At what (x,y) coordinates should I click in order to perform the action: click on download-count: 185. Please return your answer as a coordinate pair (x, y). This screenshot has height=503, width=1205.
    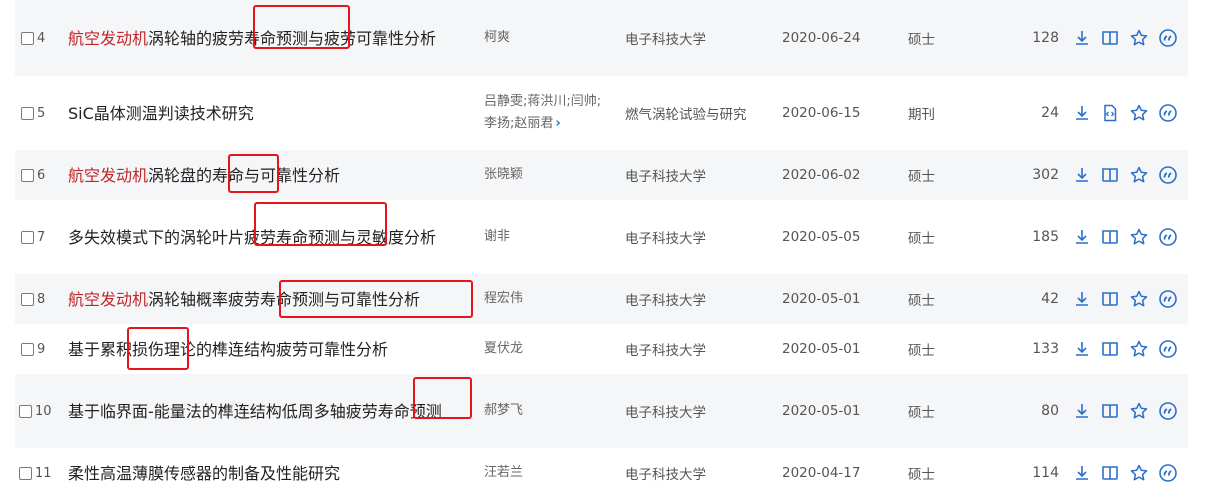
    Looking at the image, I should click on (1045, 237).